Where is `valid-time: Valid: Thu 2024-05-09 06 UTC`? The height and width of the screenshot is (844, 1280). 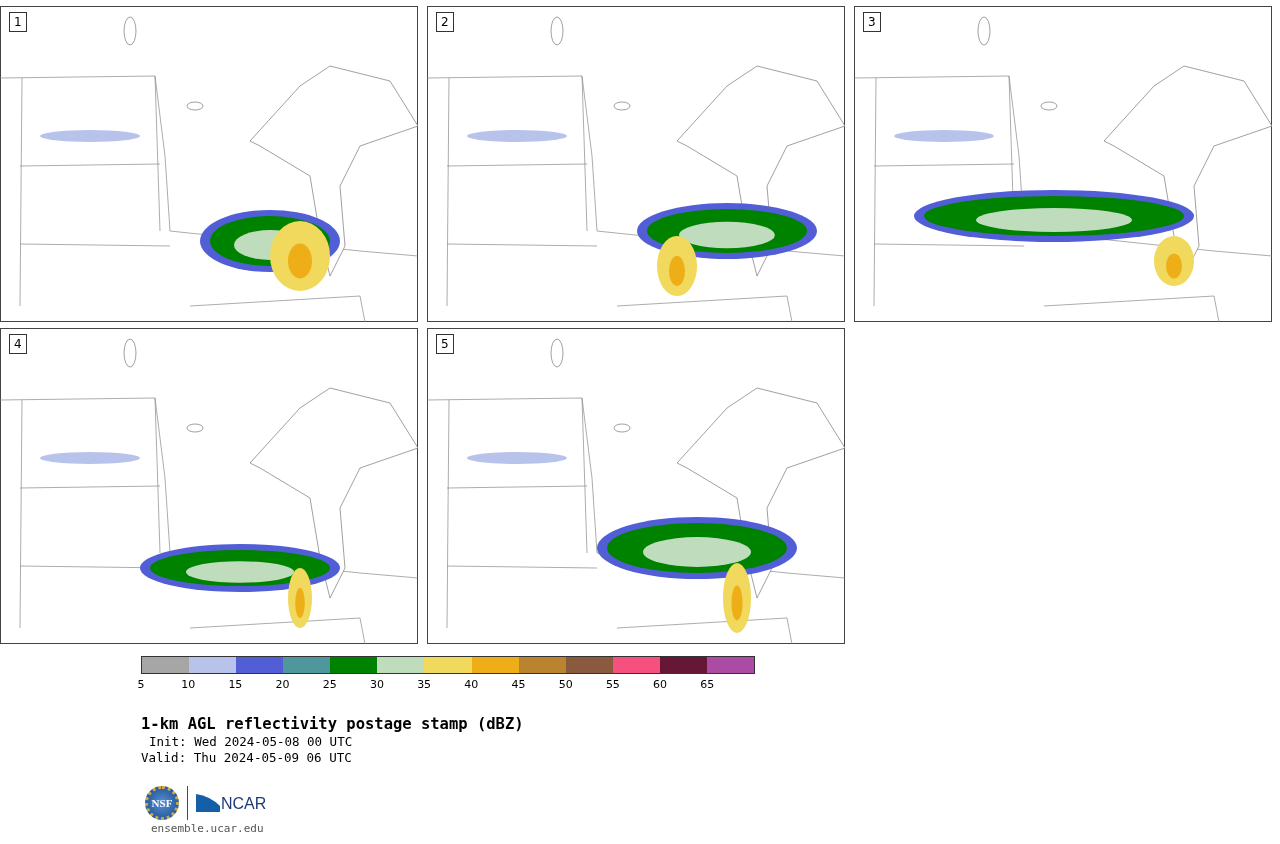 valid-time: Valid: Thu 2024-05-09 06 UTC is located at coordinates (247, 758).